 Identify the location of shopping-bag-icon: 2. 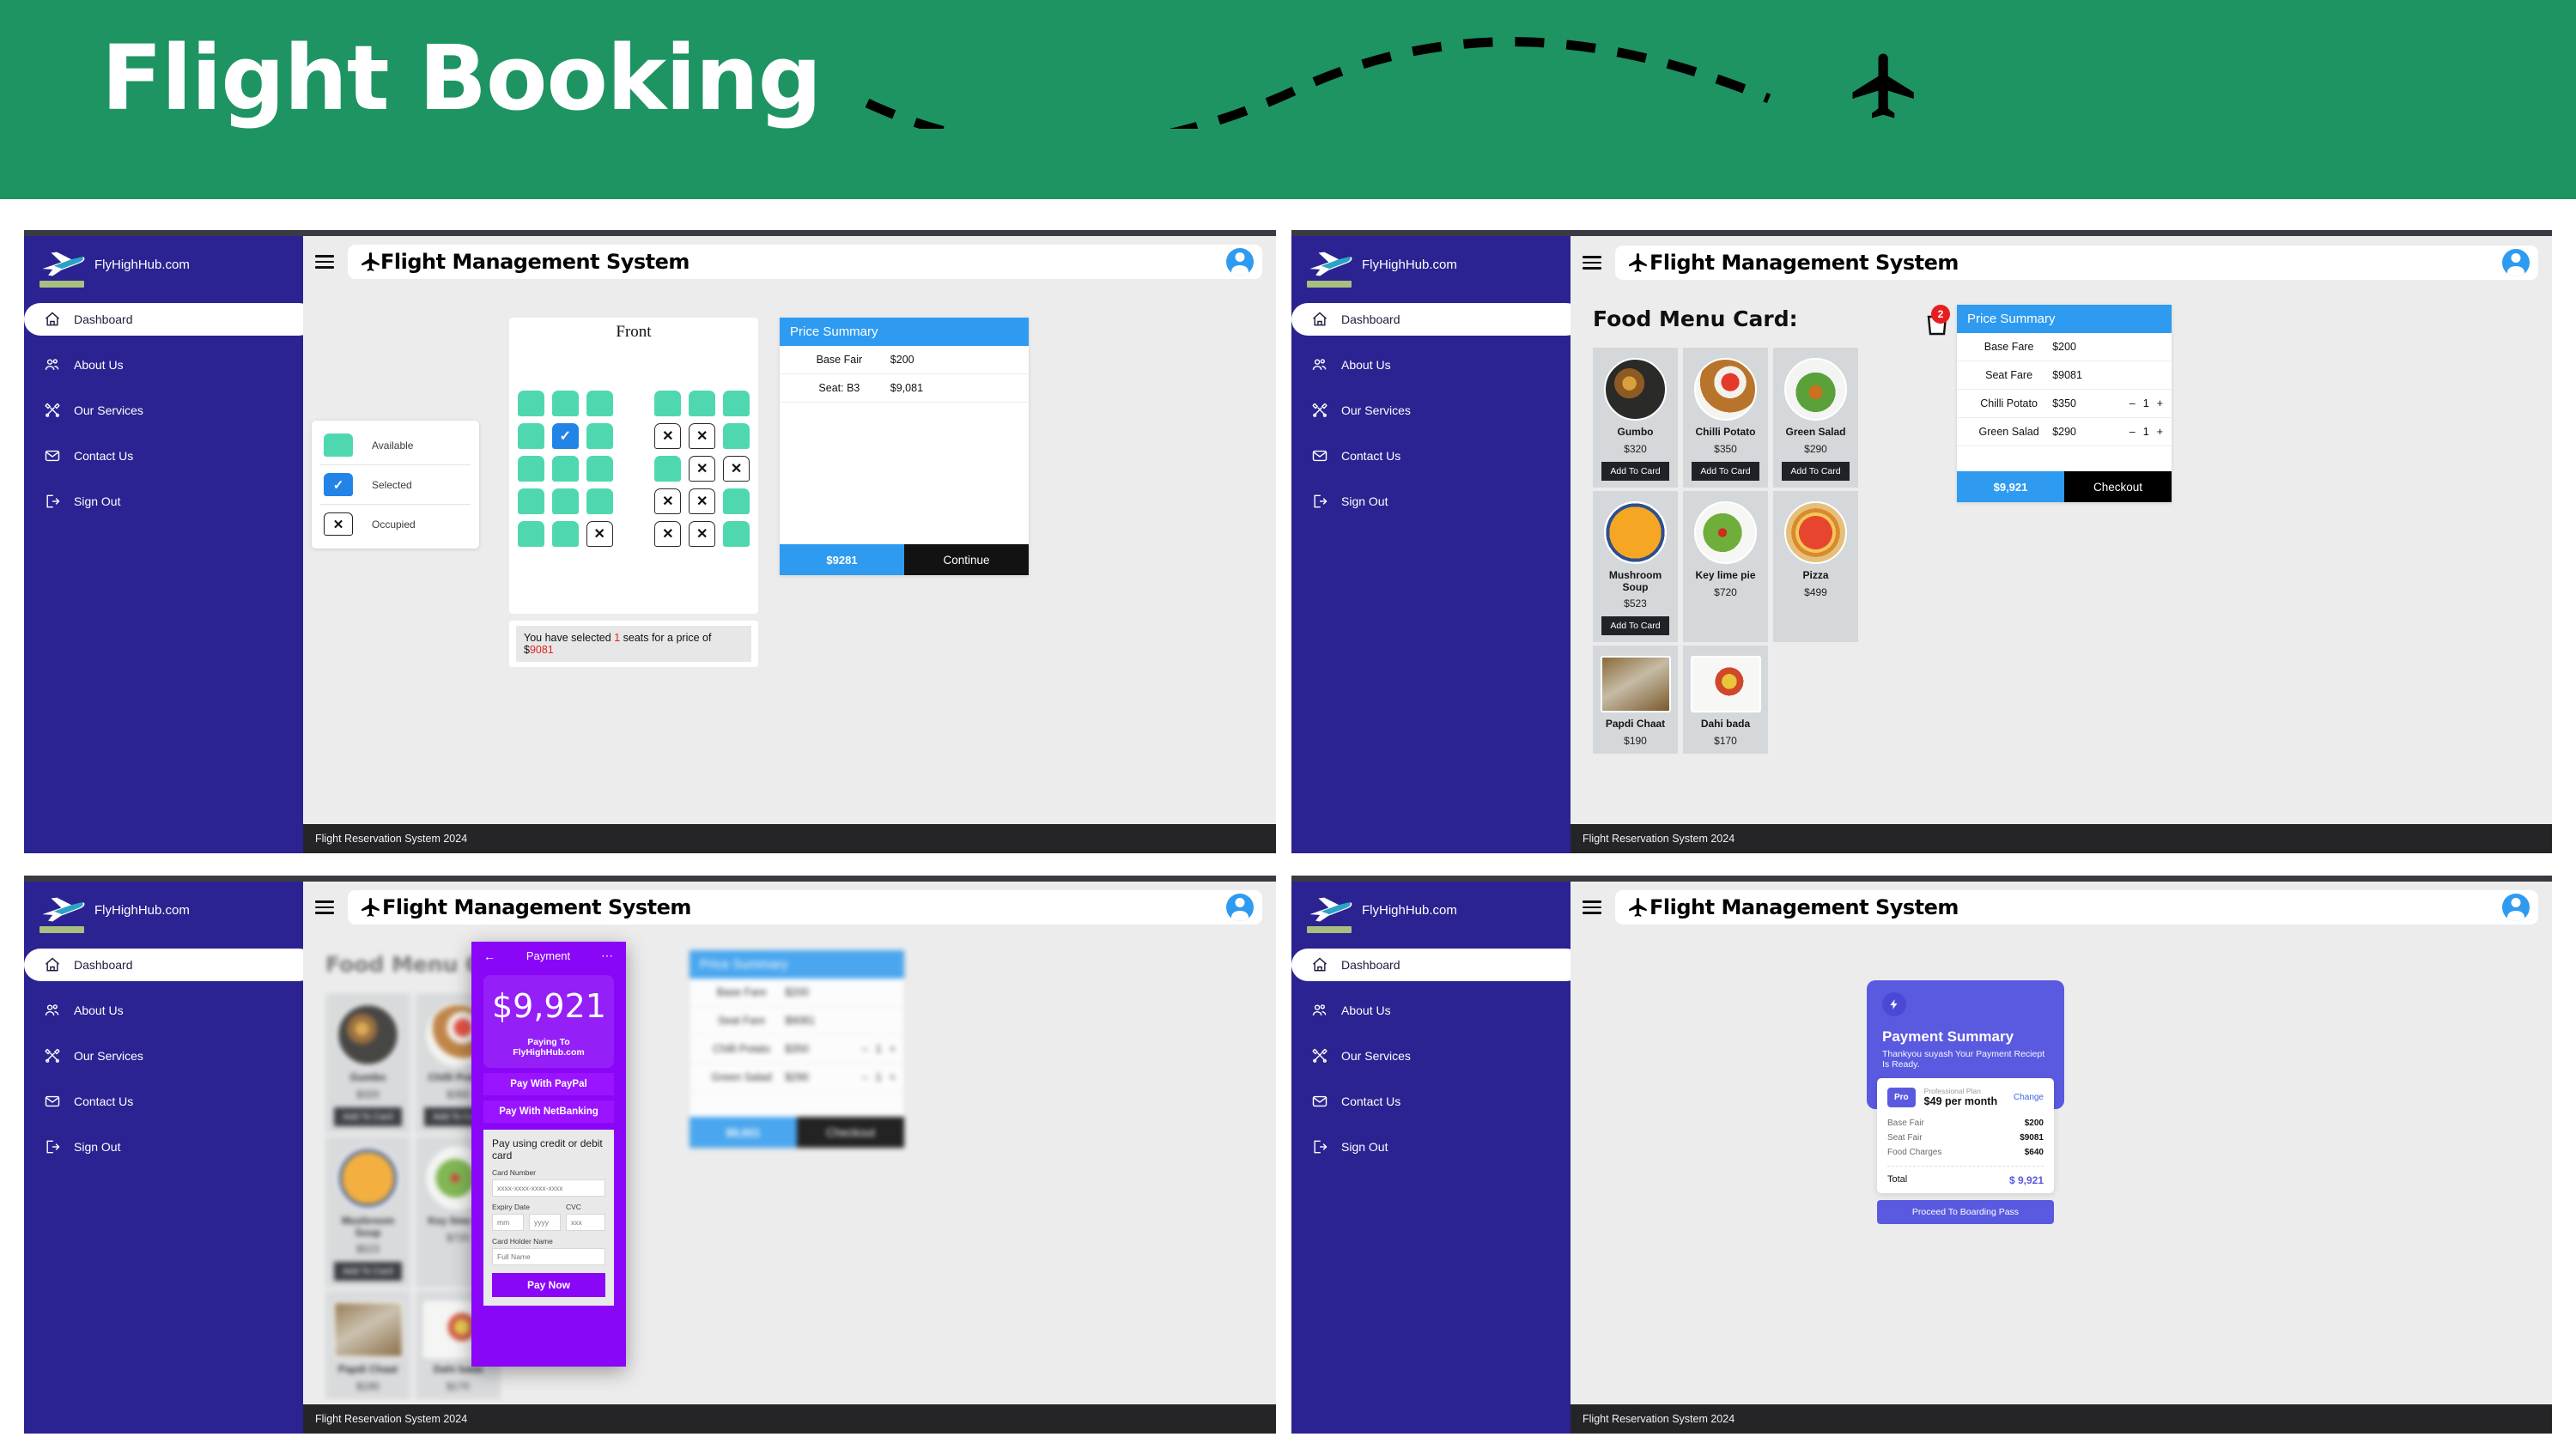
(1938, 321).